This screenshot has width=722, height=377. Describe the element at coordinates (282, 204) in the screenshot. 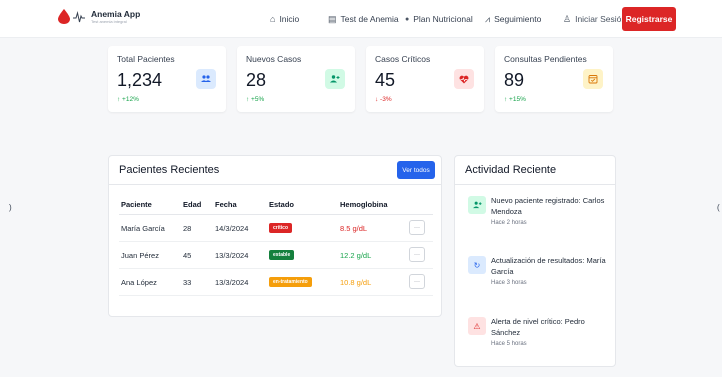

I see `column-header: Estado` at that location.